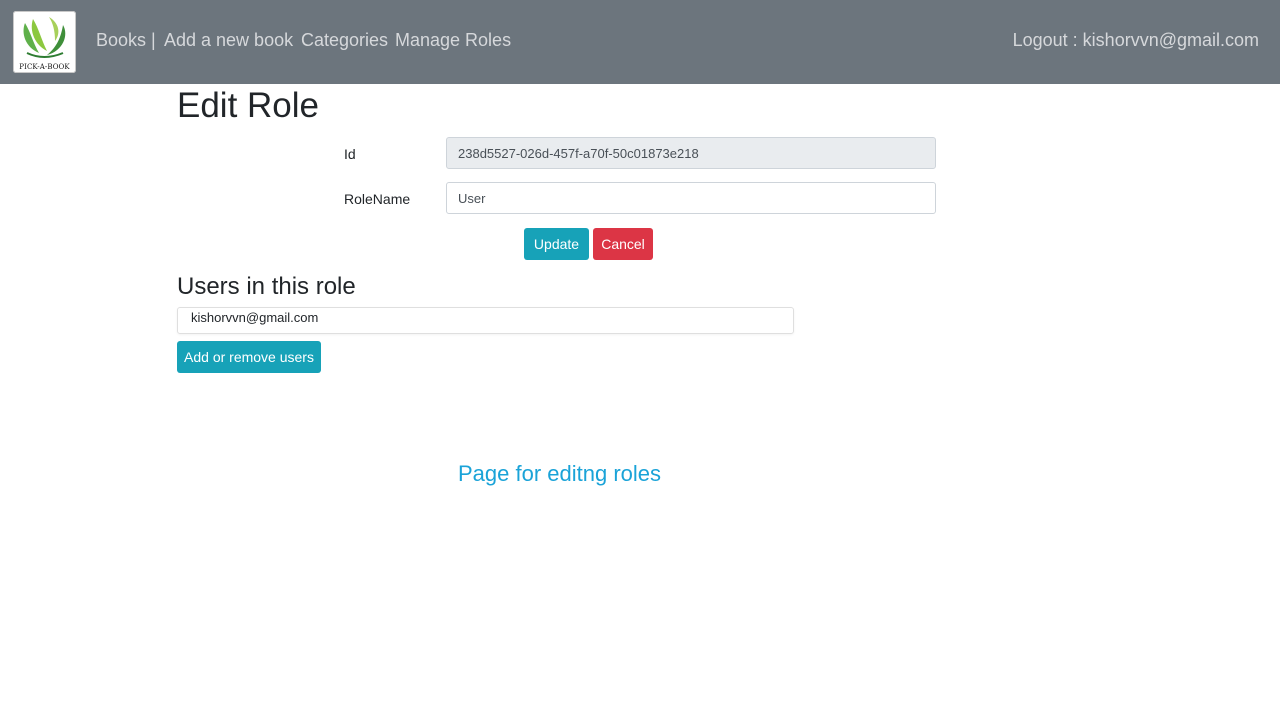 The image size is (1280, 720). What do you see at coordinates (623, 244) in the screenshot?
I see `cancel-button: Cancel` at bounding box center [623, 244].